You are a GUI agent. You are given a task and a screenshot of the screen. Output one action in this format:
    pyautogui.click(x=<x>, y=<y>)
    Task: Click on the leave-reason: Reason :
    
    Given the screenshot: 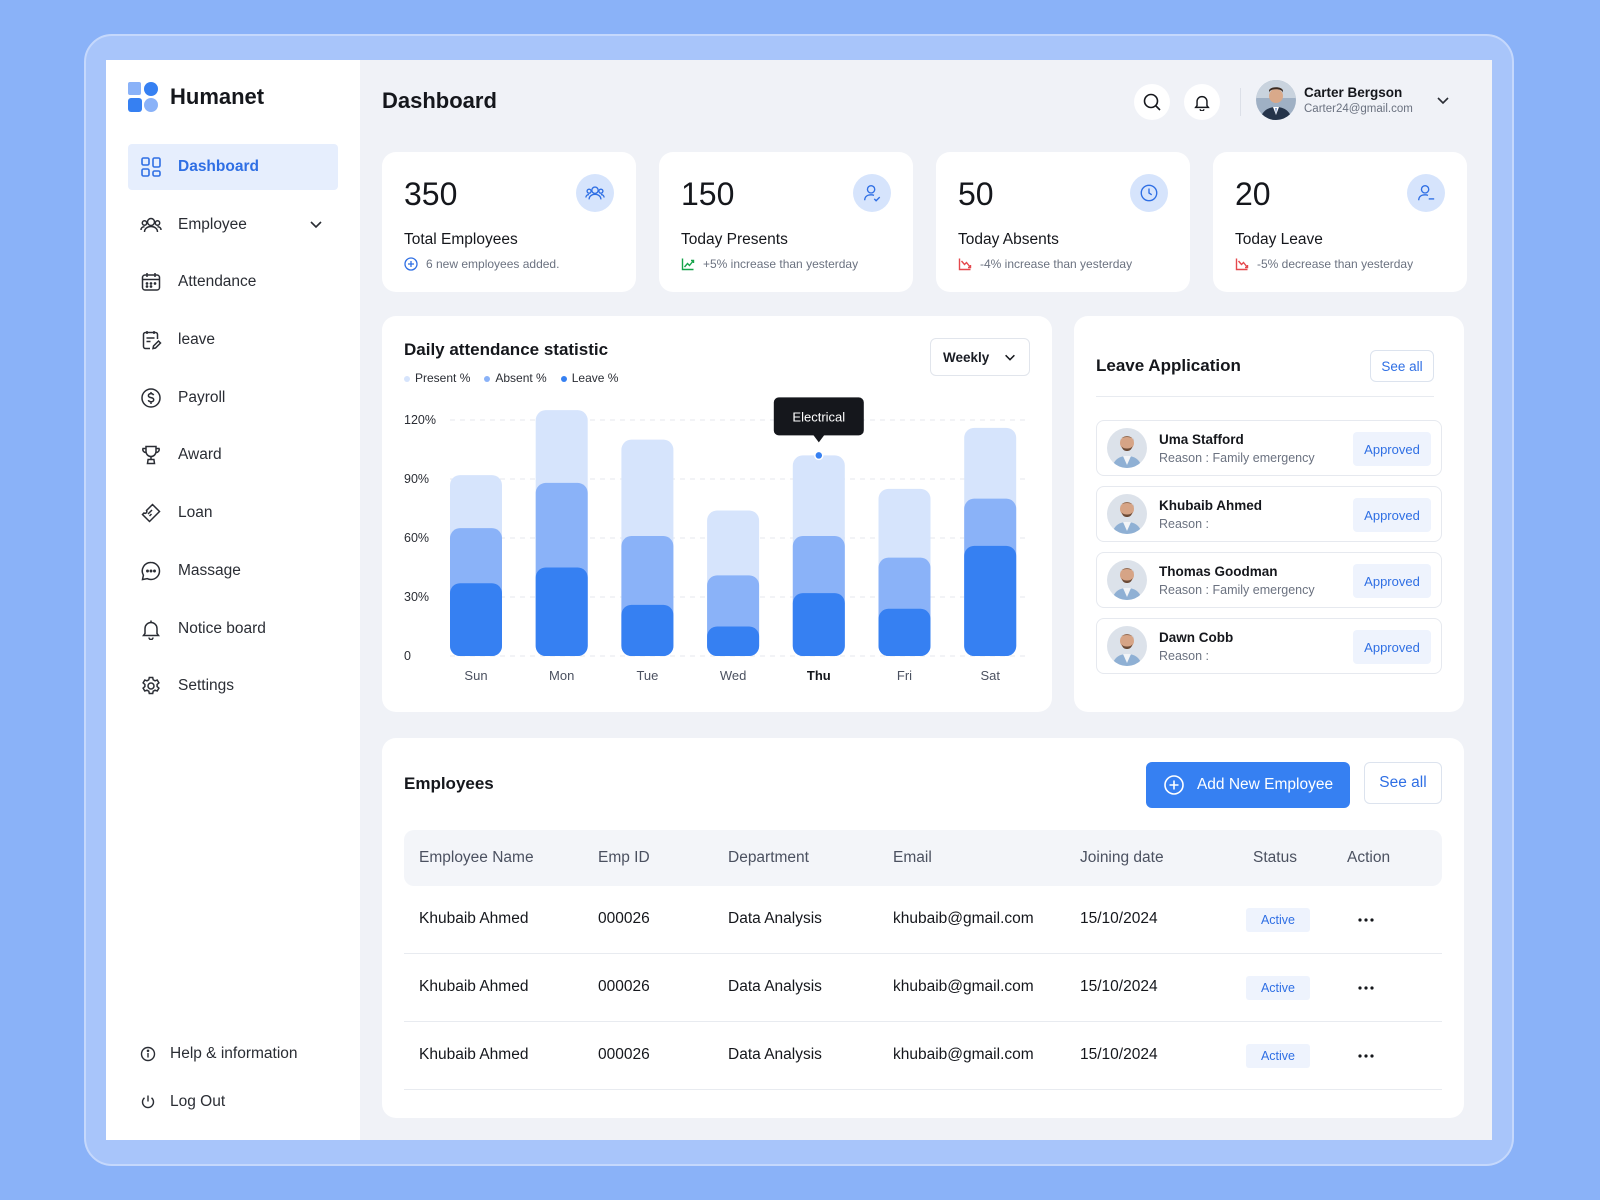 What is the action you would take?
    pyautogui.click(x=1184, y=655)
    